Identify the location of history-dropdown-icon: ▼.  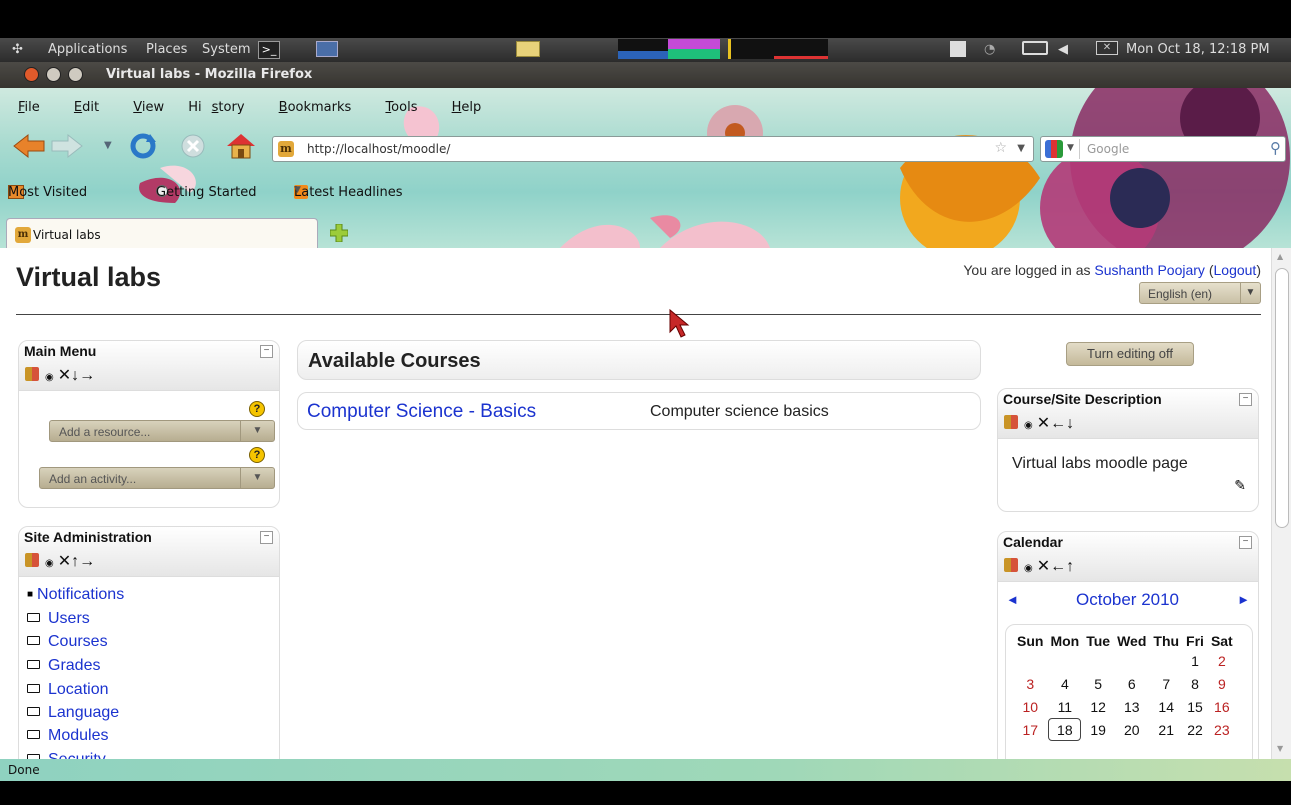
(108, 145).